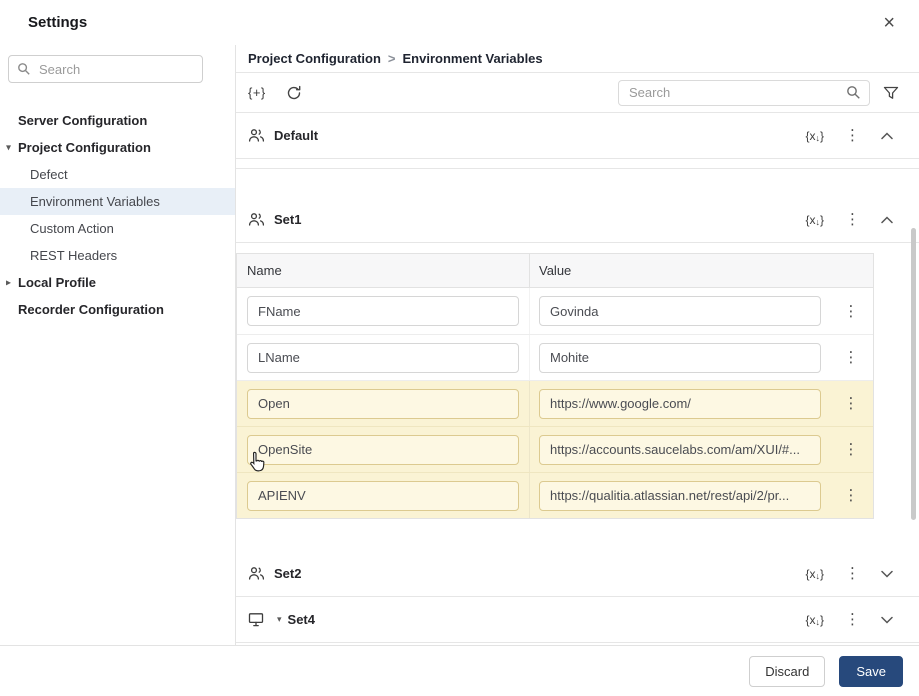  Describe the element at coordinates (257, 92) in the screenshot. I see `add-variable-set-icon: {+}` at that location.